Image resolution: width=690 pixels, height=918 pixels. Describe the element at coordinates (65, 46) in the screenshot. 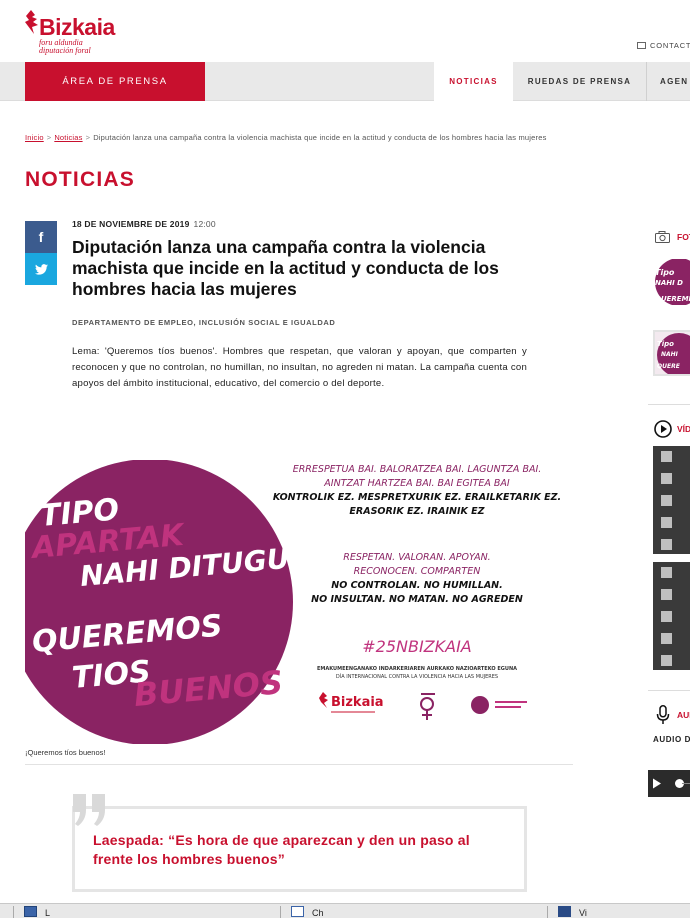

I see `logo-subtitle: foru aldundia diputación foral` at that location.